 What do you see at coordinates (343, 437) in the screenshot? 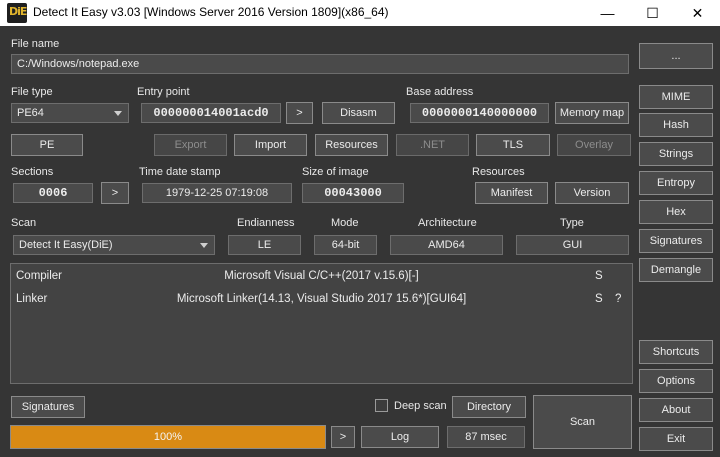
I see `progress-go-button: >` at bounding box center [343, 437].